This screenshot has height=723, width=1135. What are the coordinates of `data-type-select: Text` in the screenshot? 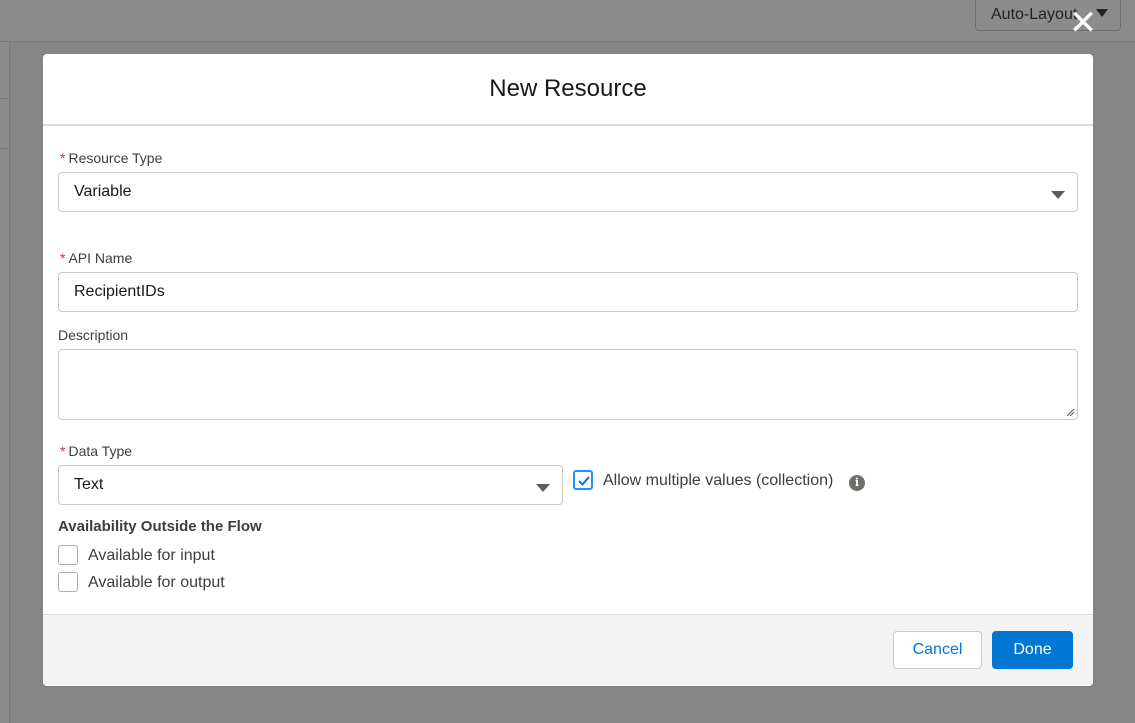 It's located at (310, 485).